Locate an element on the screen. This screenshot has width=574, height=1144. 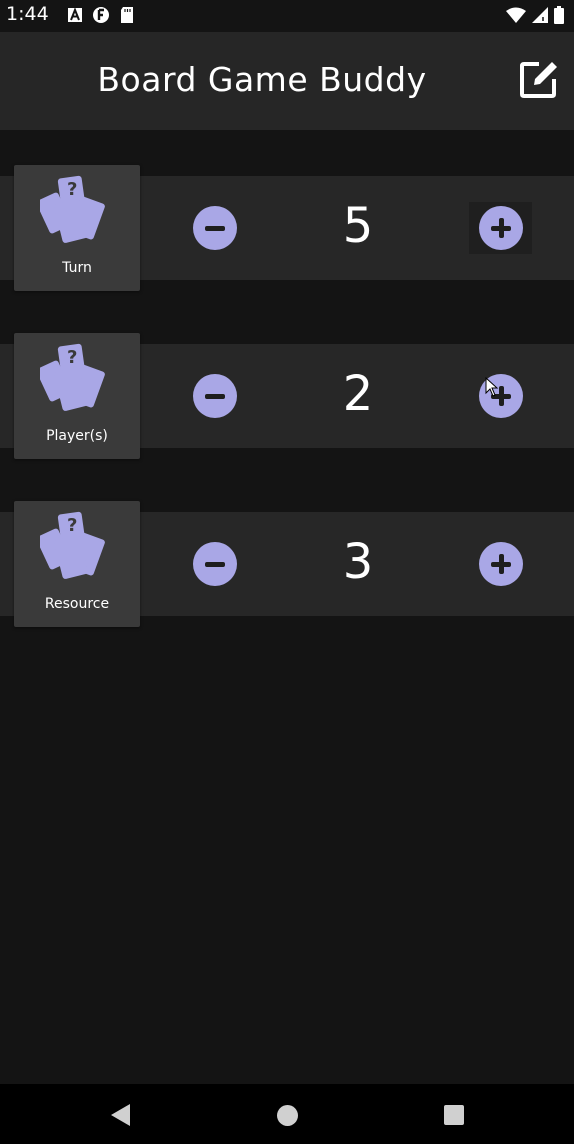
edit-square-icon is located at coordinates (538, 80).